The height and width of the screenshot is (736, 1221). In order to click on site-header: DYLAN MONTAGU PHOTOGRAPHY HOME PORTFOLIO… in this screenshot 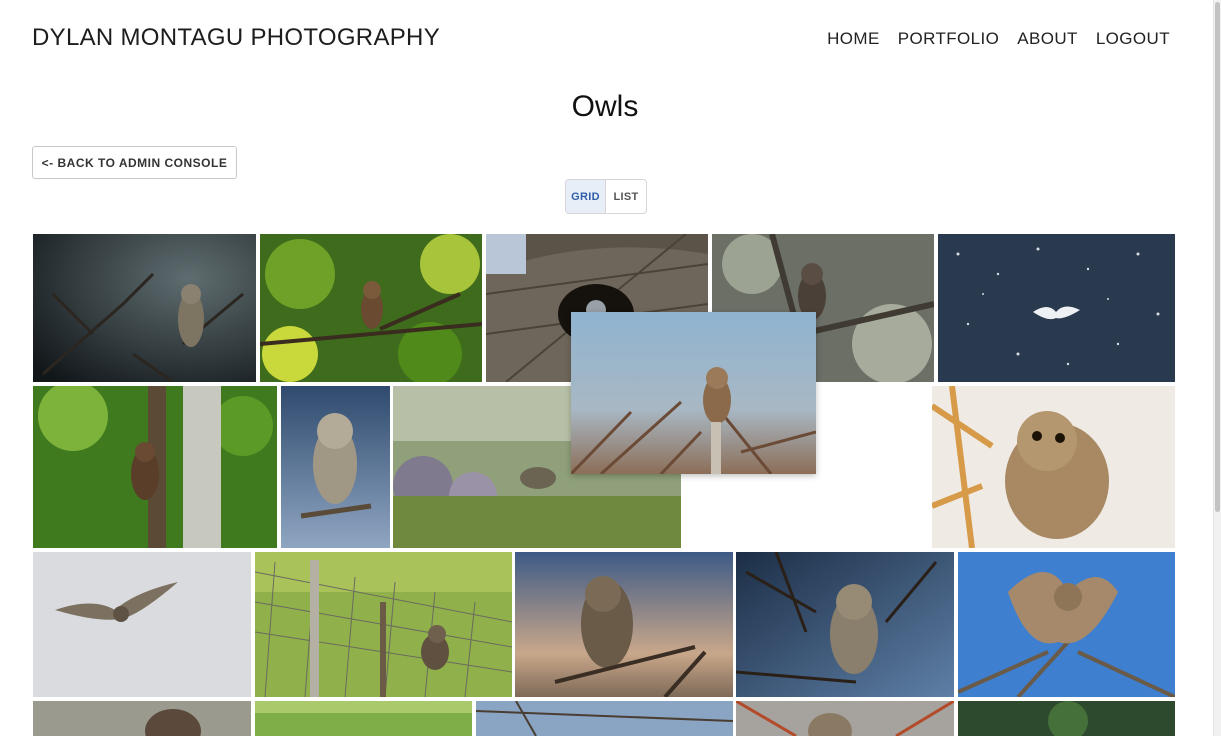, I will do `click(606, 40)`.